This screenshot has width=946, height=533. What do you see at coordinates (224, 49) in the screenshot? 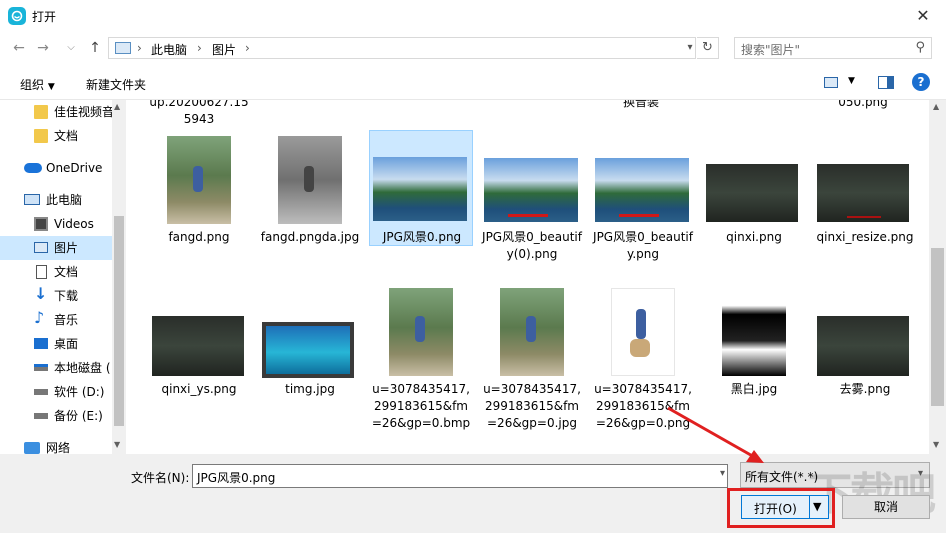
I see `breadcrumb-item-pictures: 图片` at bounding box center [224, 49].